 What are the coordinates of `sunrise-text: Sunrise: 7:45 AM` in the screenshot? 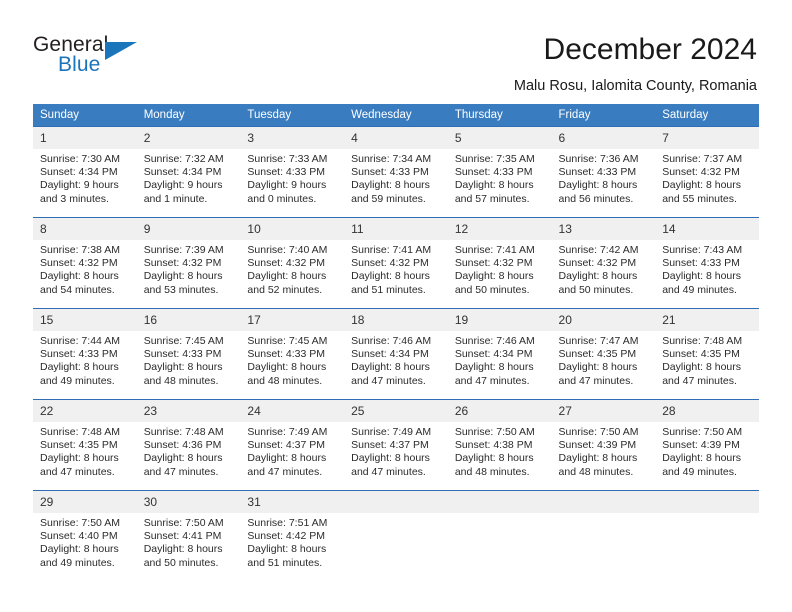 It's located at (287, 341).